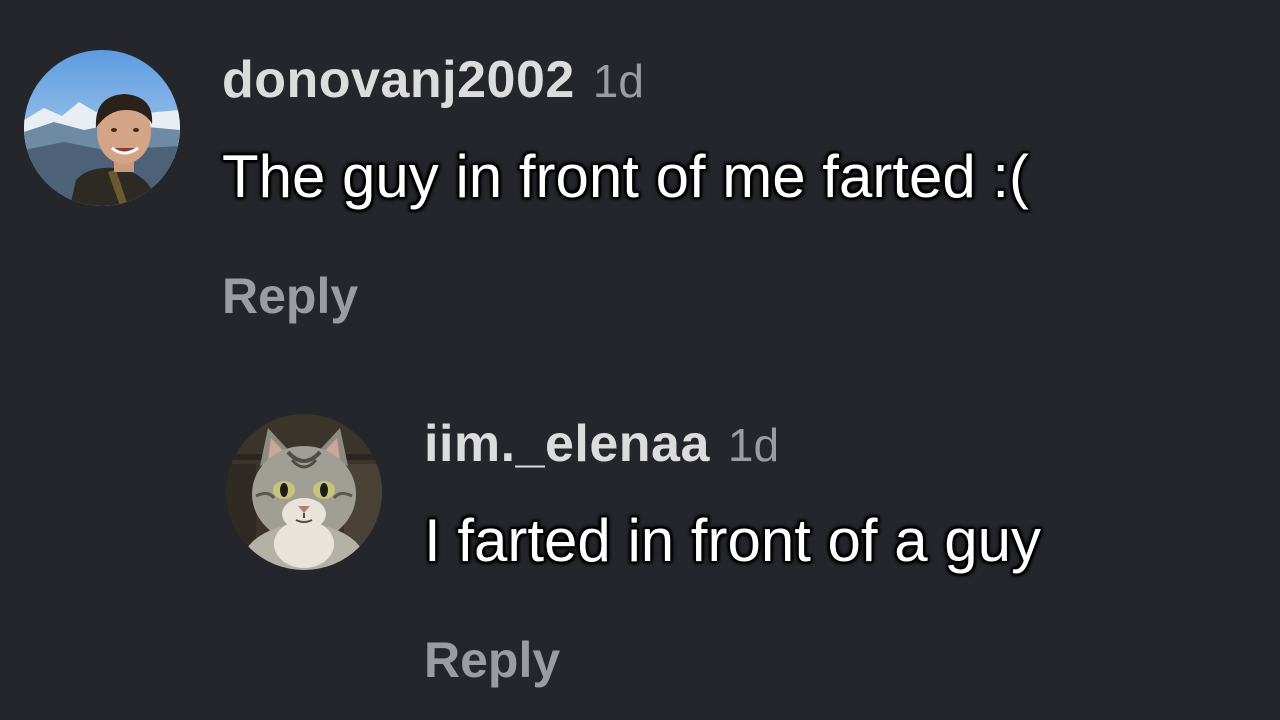 The height and width of the screenshot is (720, 1280). I want to click on comment-text: I farted in front of a guy, so click(733, 540).